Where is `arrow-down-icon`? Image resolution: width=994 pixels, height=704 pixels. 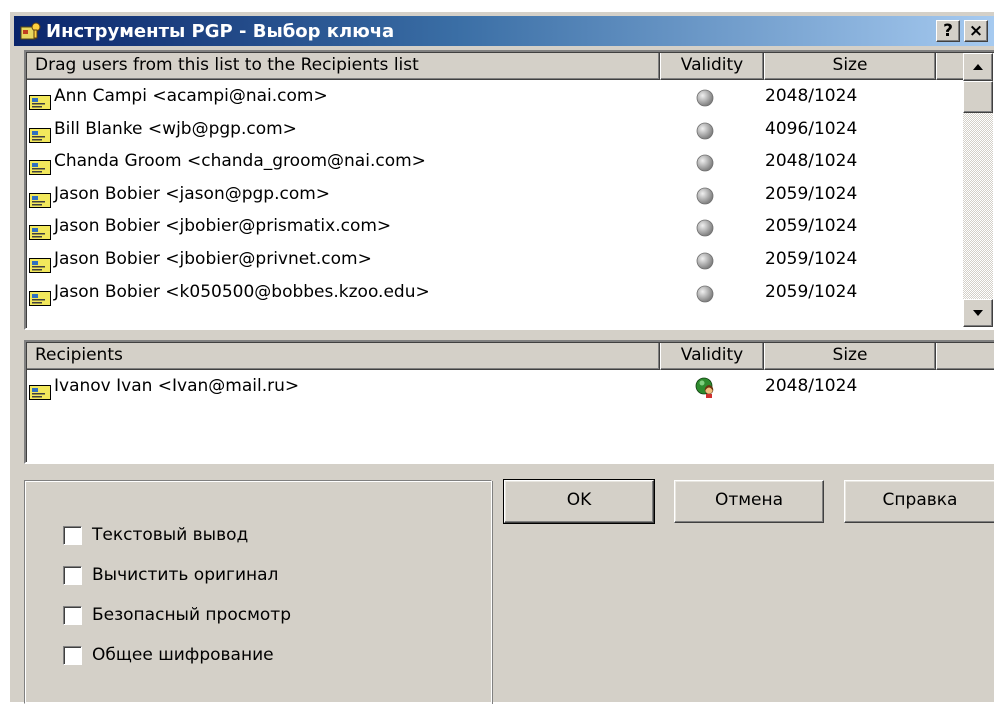 arrow-down-icon is located at coordinates (978, 313).